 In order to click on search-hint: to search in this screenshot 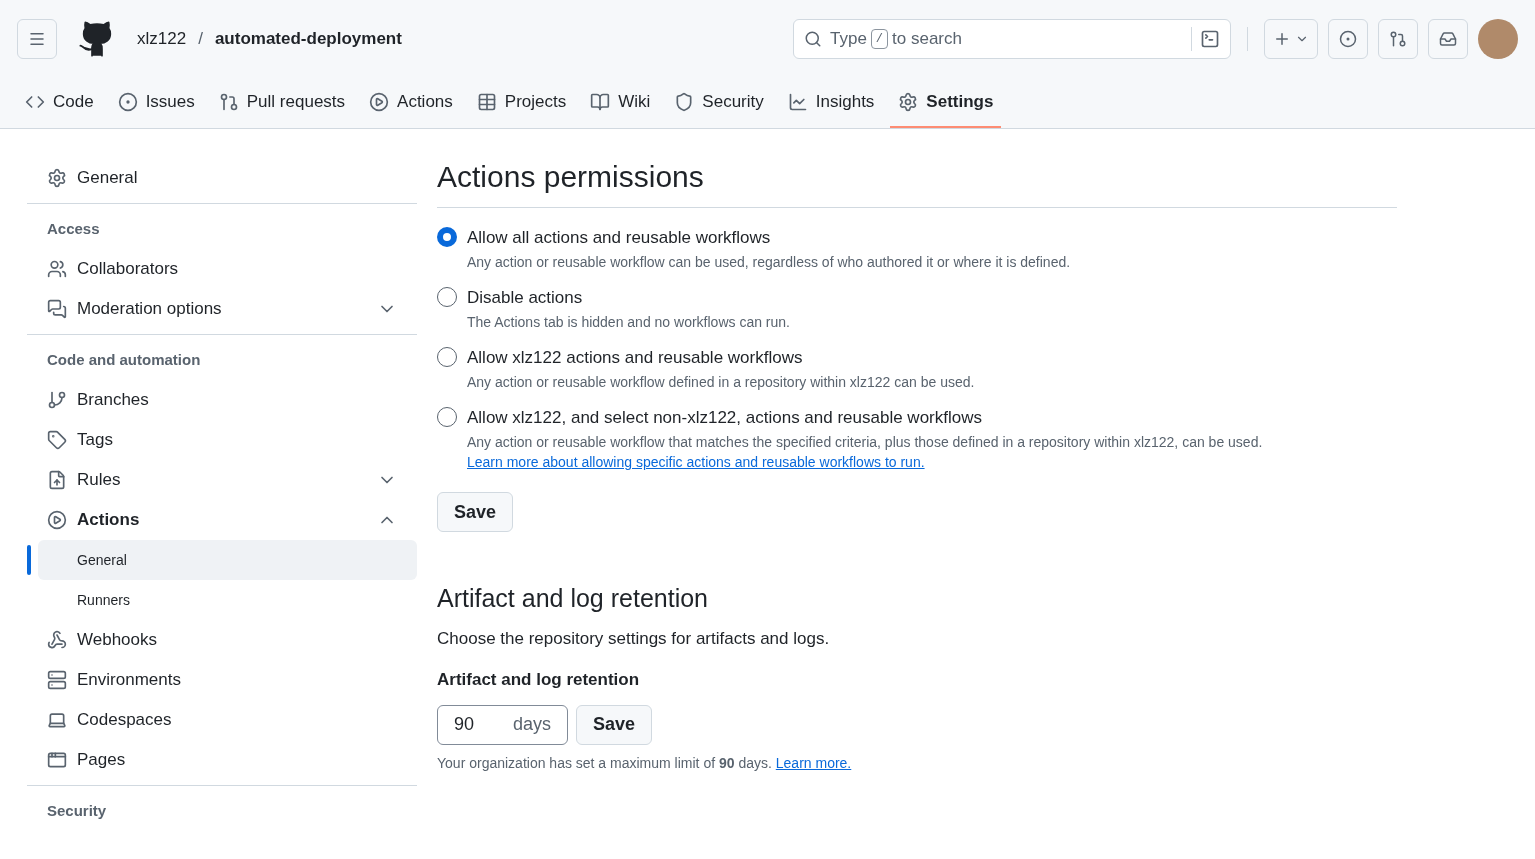, I will do `click(927, 39)`.